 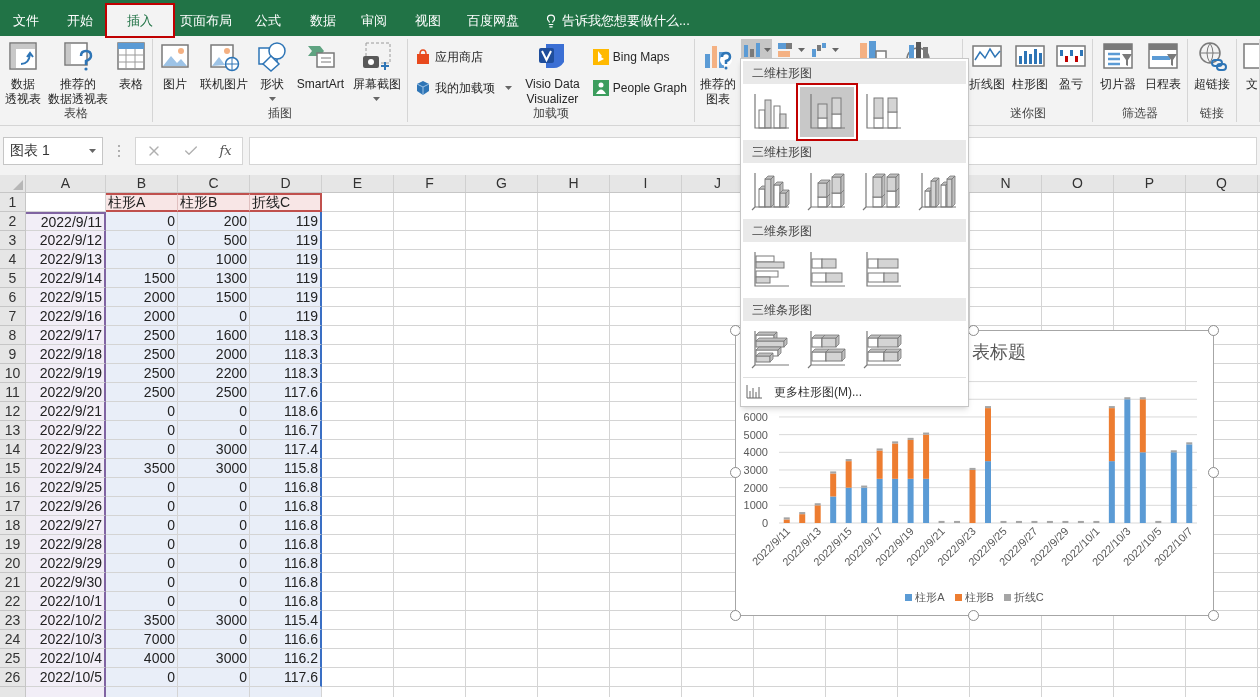 I want to click on row-header: 1, so click(x=13, y=202).